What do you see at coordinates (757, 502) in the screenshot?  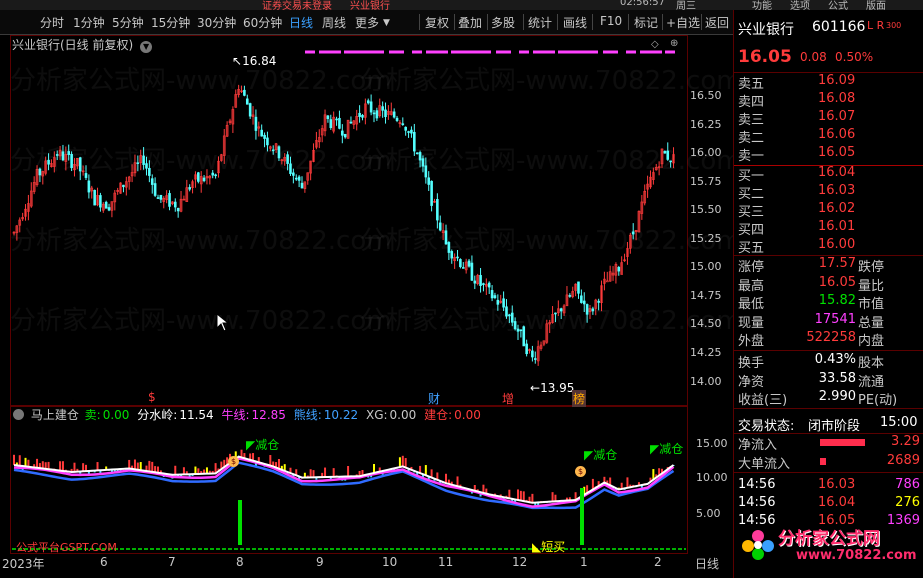 I see `tick-time: 14:56` at bounding box center [757, 502].